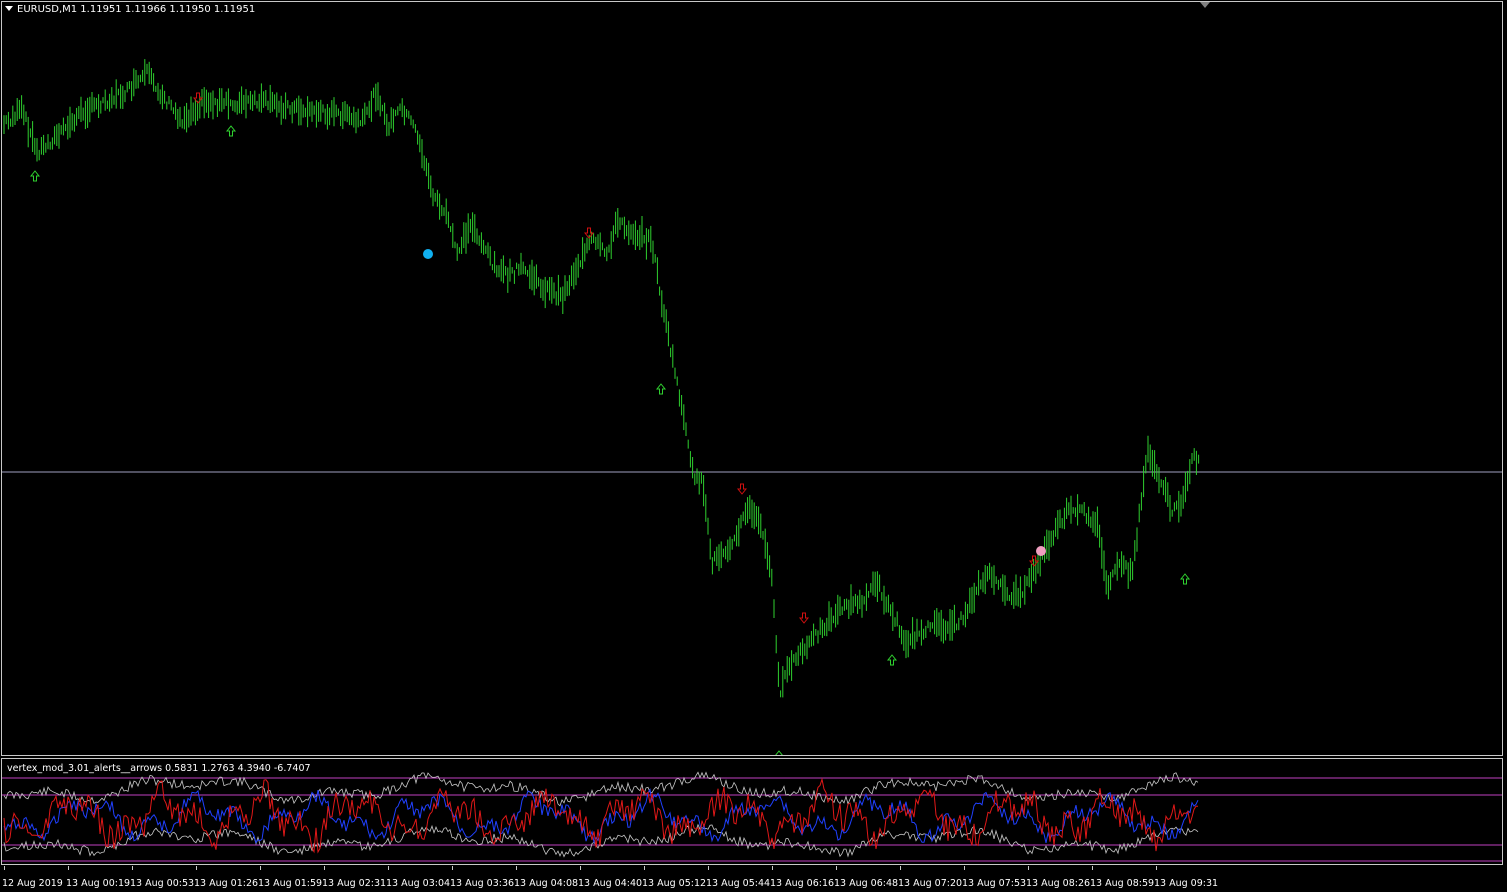  Describe the element at coordinates (1058, 883) in the screenshot. I see `time-tick-label: 13 Aug 08:26` at that location.